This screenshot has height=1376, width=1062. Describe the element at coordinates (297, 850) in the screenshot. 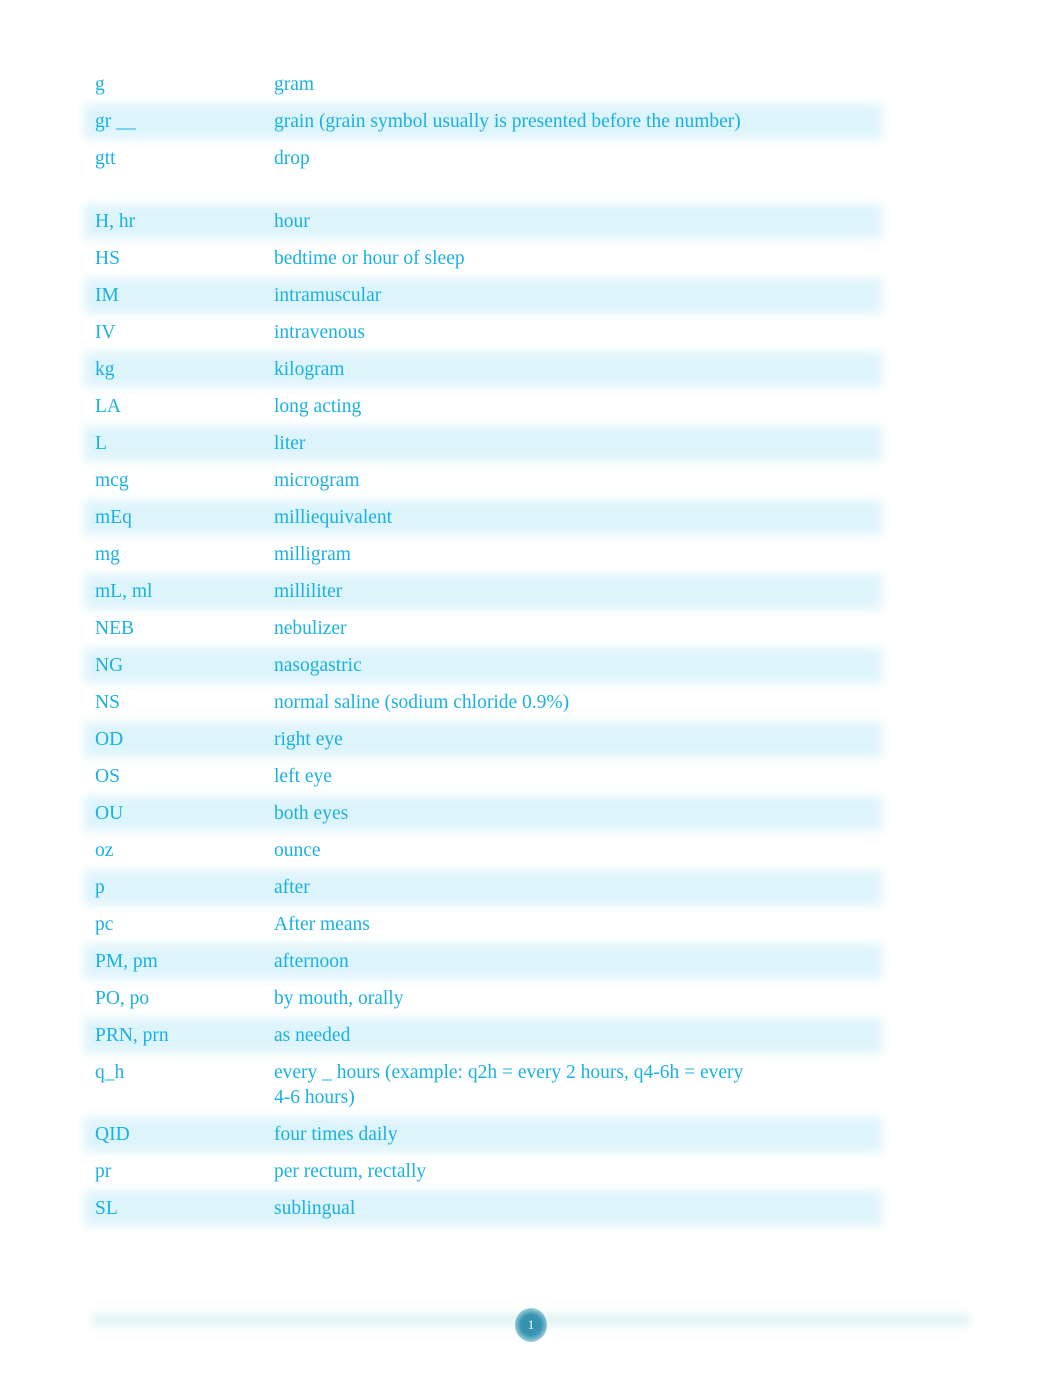

I see `abbreviation-meaning: ounce` at that location.